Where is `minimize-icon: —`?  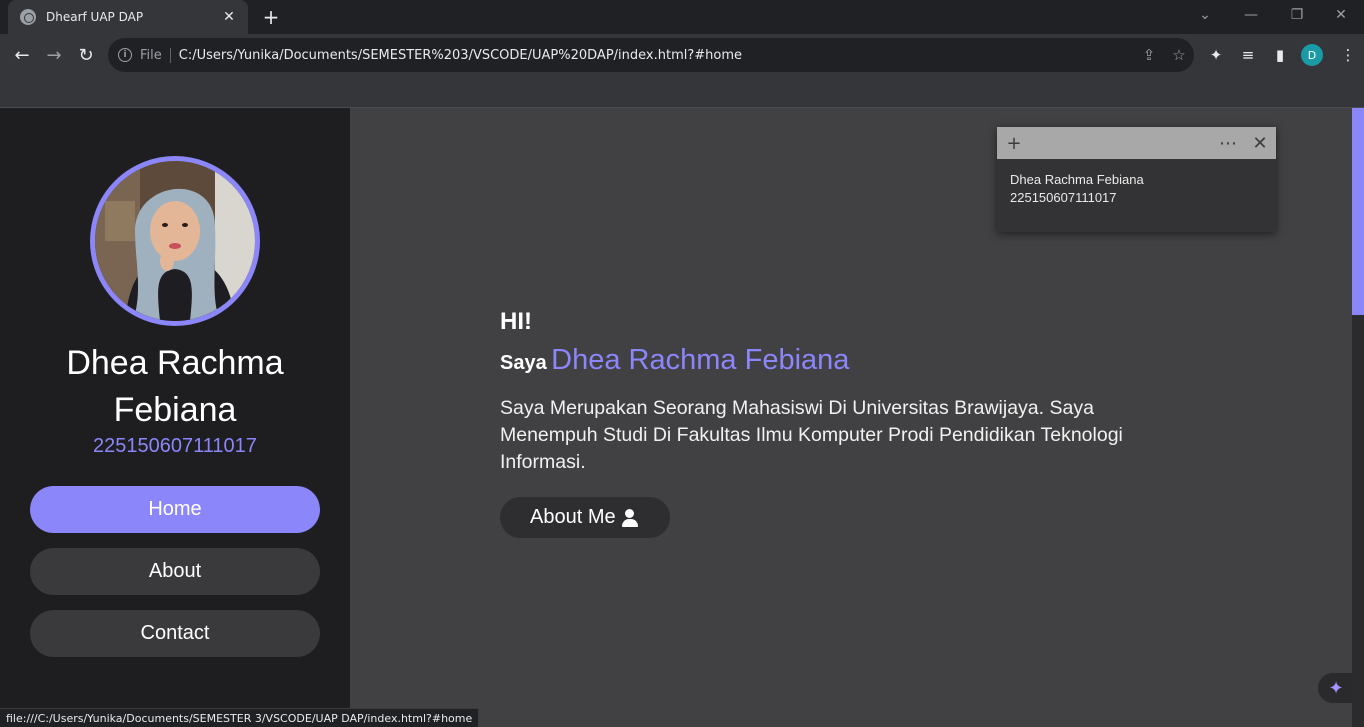
minimize-icon: — is located at coordinates (1251, 15).